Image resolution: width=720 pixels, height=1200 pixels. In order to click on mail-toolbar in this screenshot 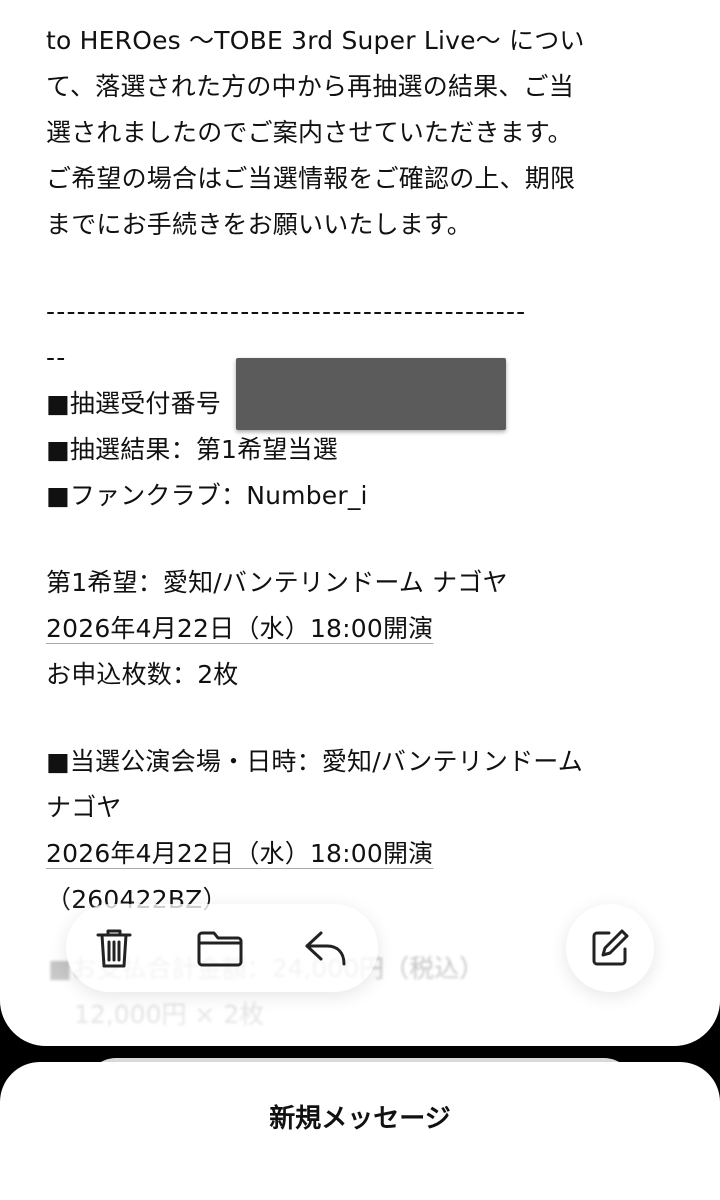, I will do `click(222, 948)`.